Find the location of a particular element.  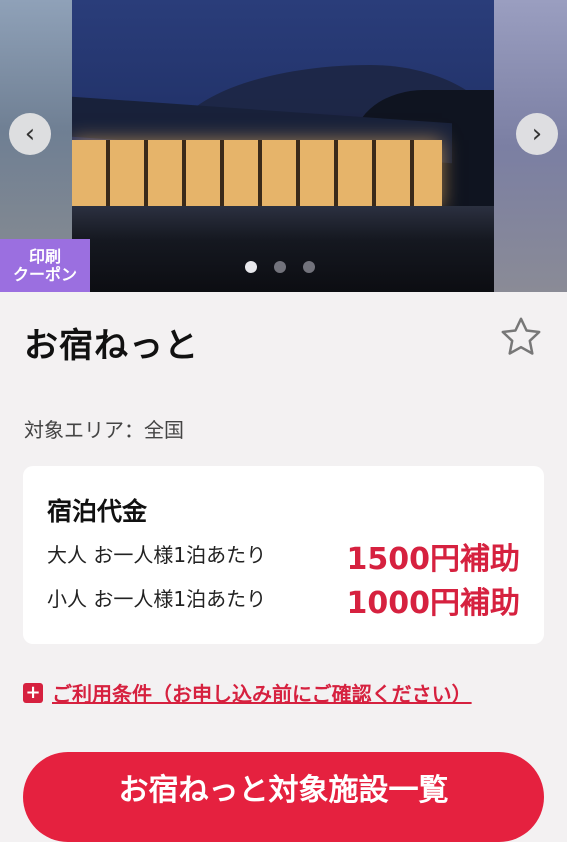

chevron-right-icon: › is located at coordinates (537, 134).